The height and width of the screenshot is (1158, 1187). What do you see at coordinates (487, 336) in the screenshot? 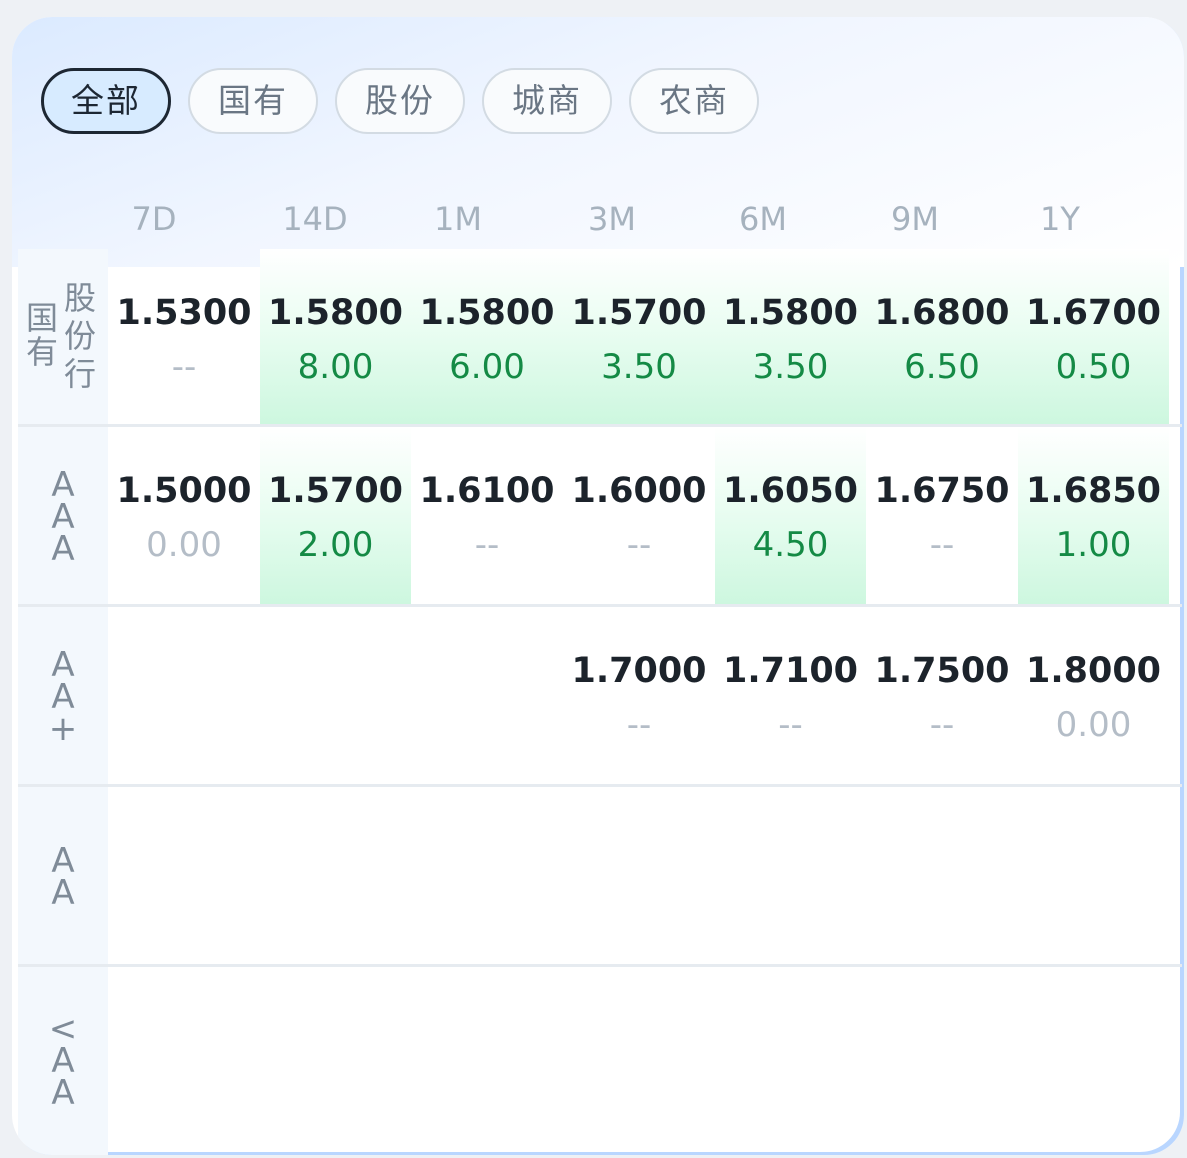
I see `rate-cell-1m: 1.5800 6.00` at bounding box center [487, 336].